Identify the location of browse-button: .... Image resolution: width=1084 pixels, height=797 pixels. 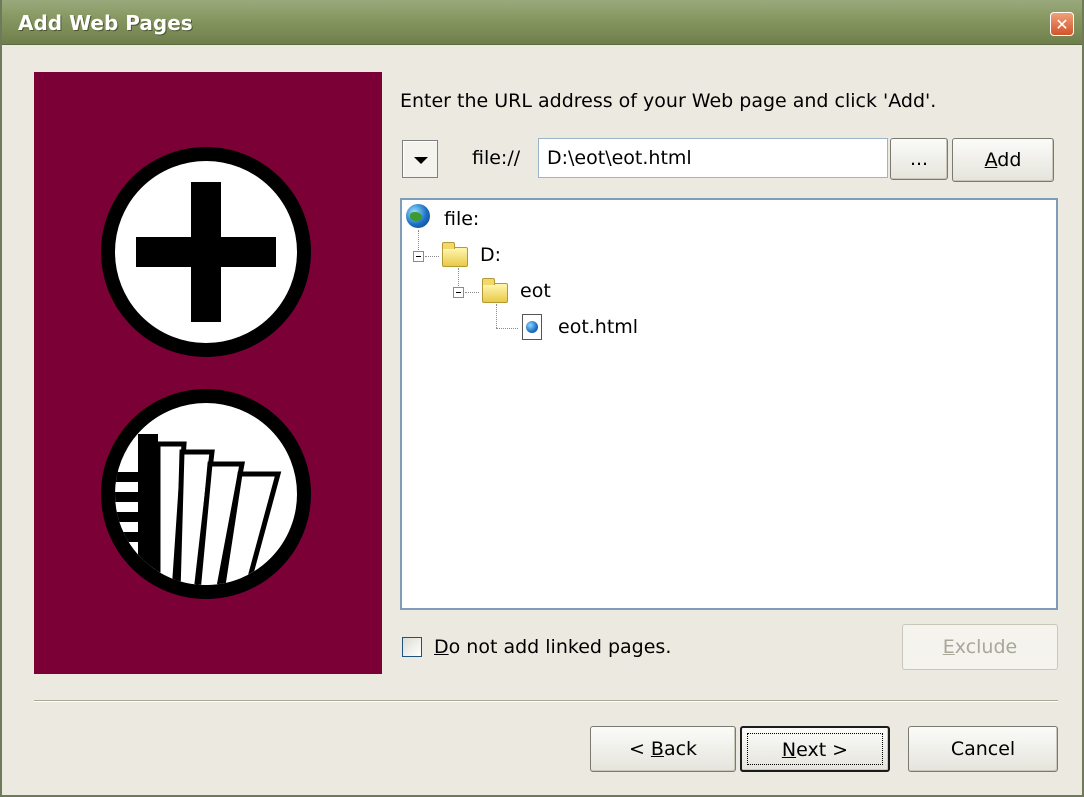
(919, 159).